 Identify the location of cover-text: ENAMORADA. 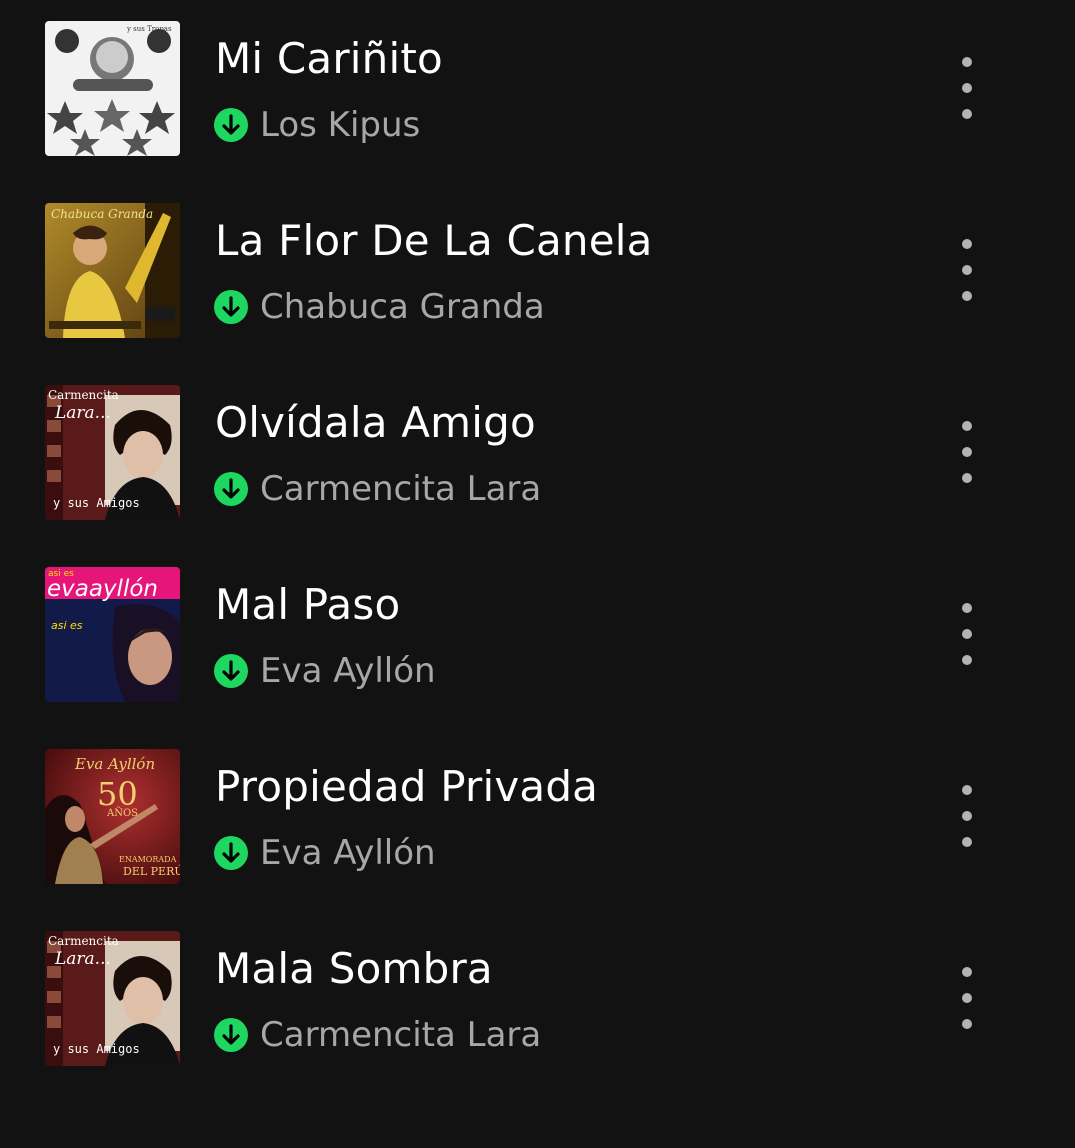
(148, 859).